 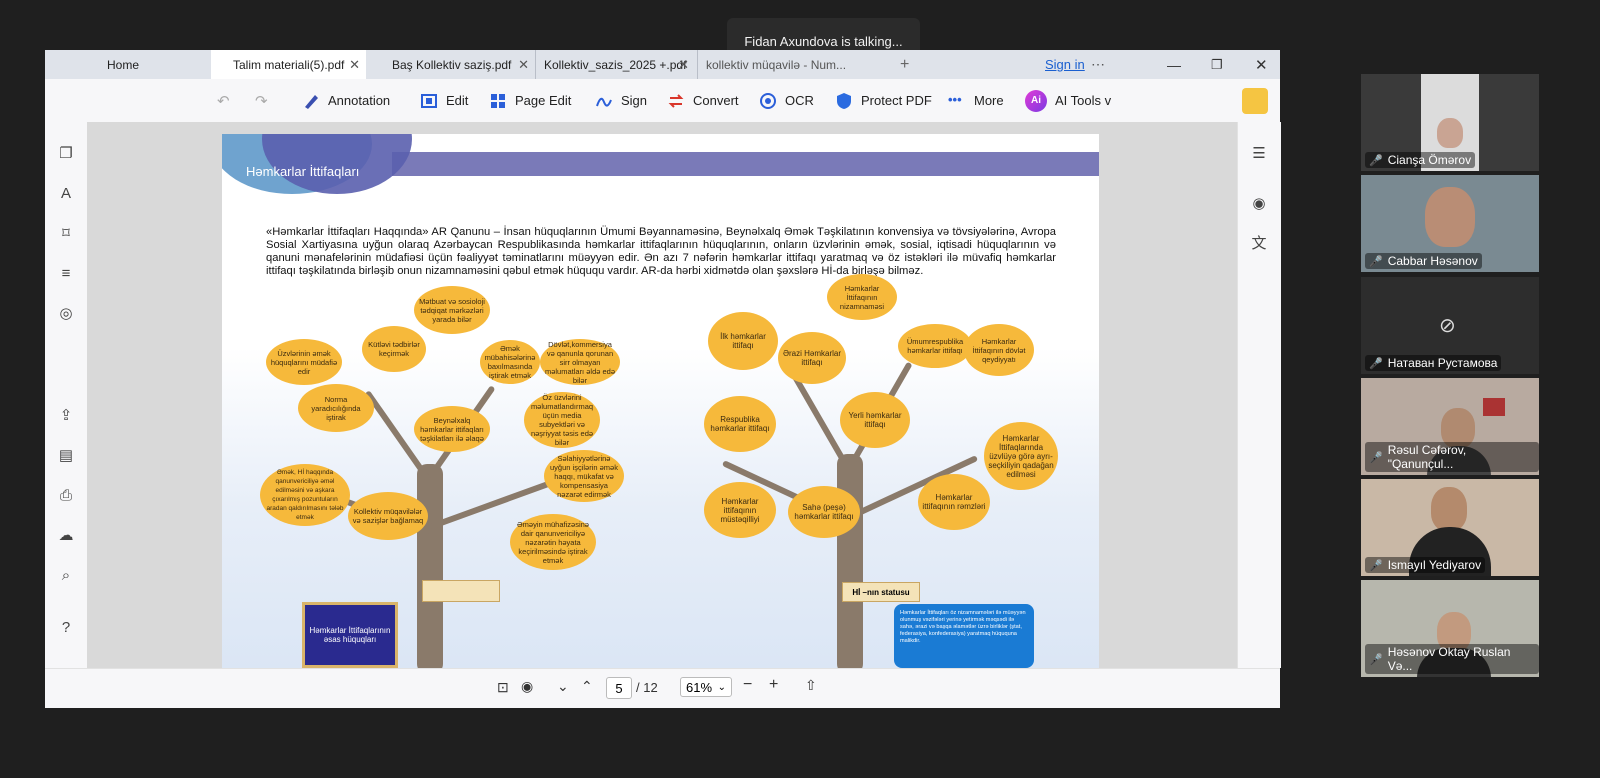 I want to click on page-edit-button: Page Edit, so click(x=530, y=100).